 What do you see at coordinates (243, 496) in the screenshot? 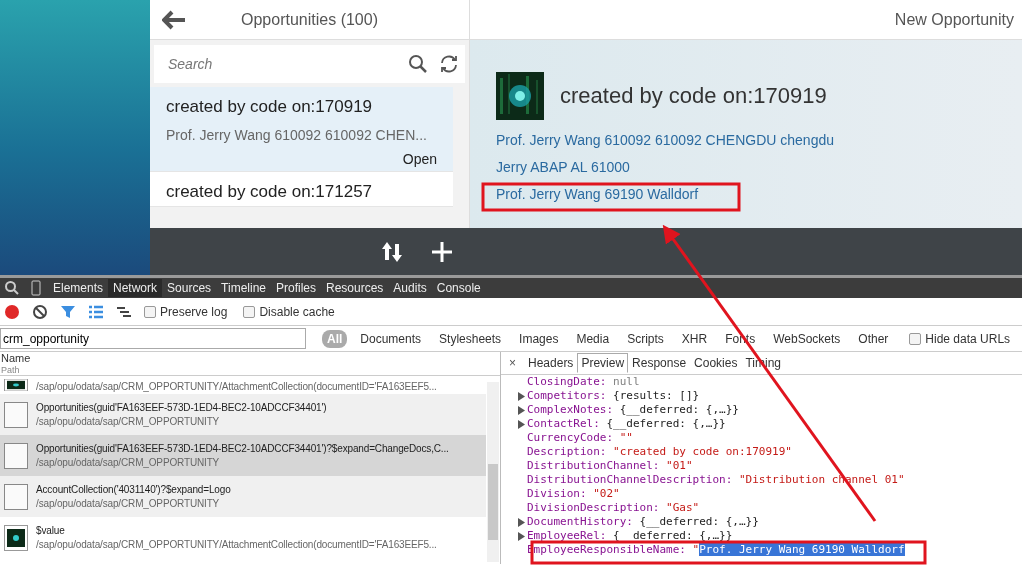
I see `request-row: AccountCollection('4031140')?$expand=Logo /sap/opu/odata/sap/CRM_OPPORTUNITY` at bounding box center [243, 496].